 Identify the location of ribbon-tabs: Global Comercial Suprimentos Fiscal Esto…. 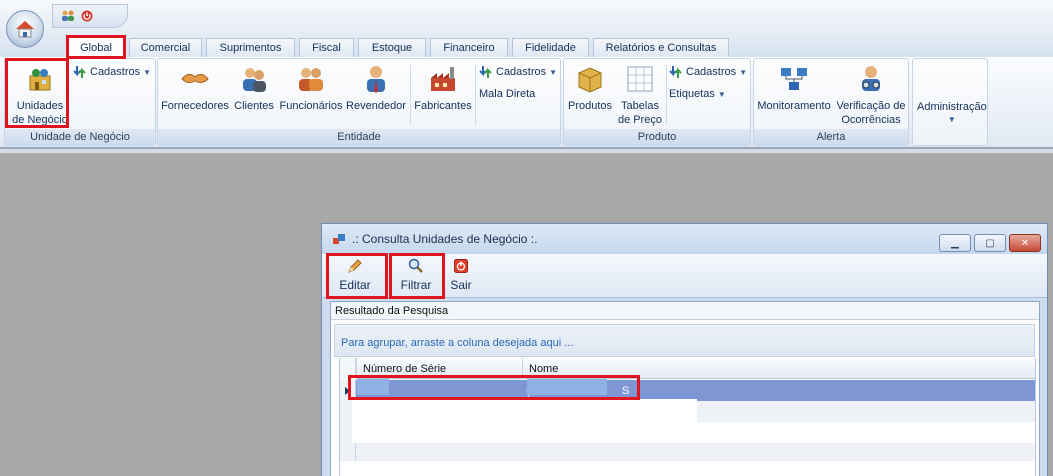
(526, 47).